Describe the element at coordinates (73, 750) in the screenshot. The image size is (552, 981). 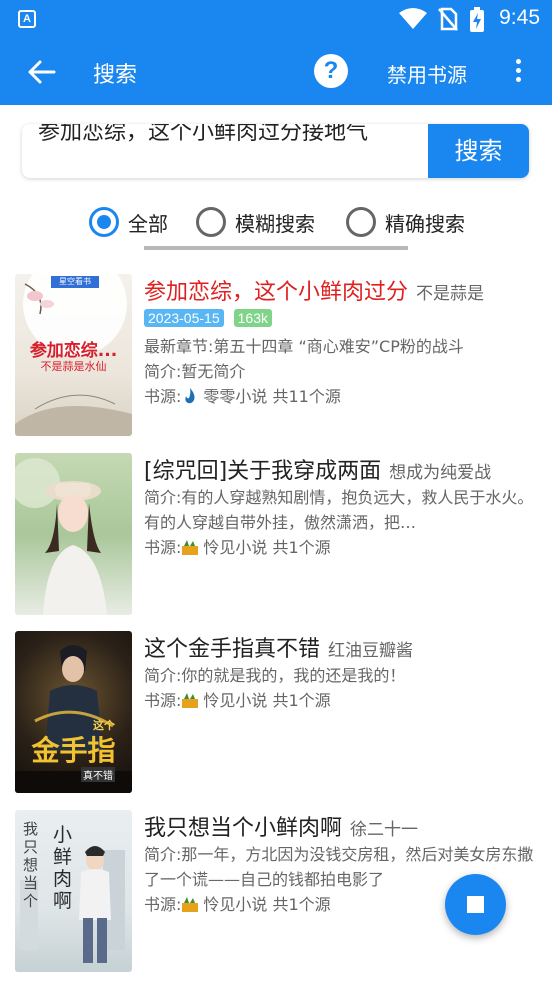
I see `cover-title: 金手指` at that location.